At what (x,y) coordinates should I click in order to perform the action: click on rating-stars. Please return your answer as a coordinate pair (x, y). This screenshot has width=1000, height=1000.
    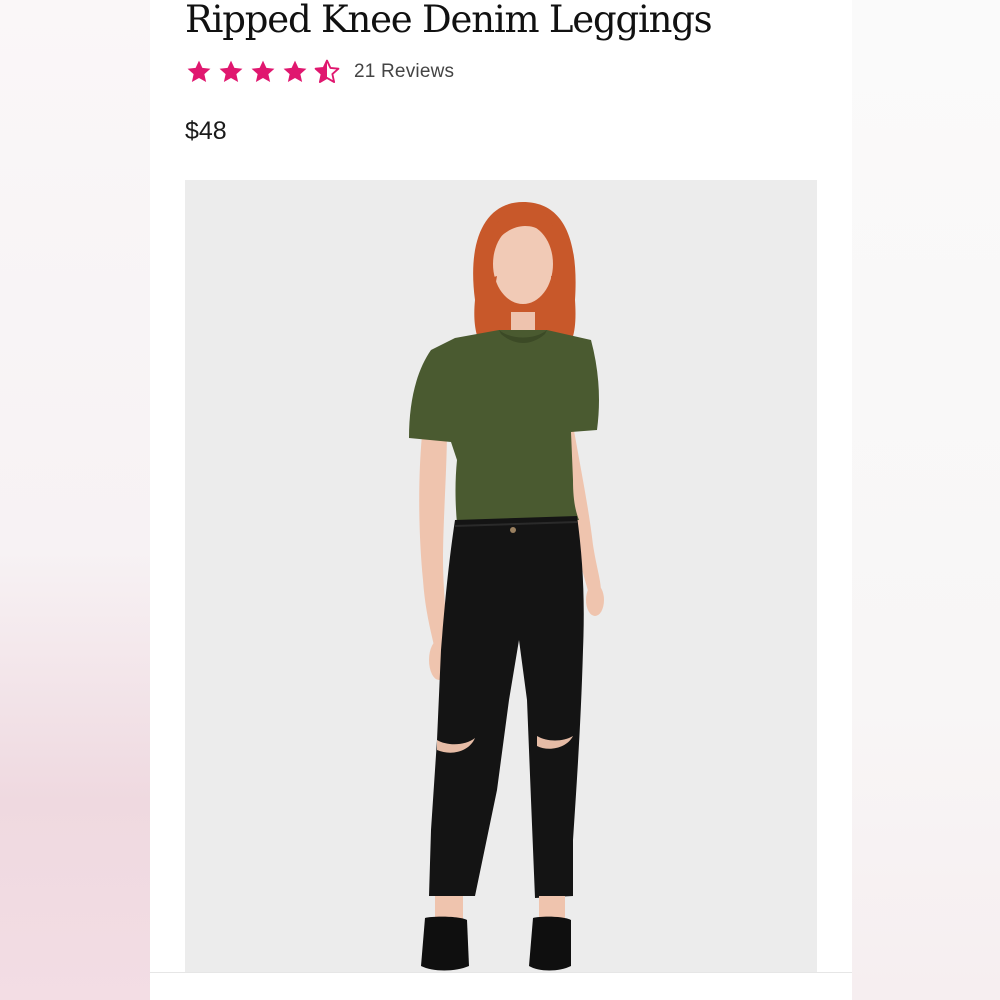
    Looking at the image, I should click on (263, 72).